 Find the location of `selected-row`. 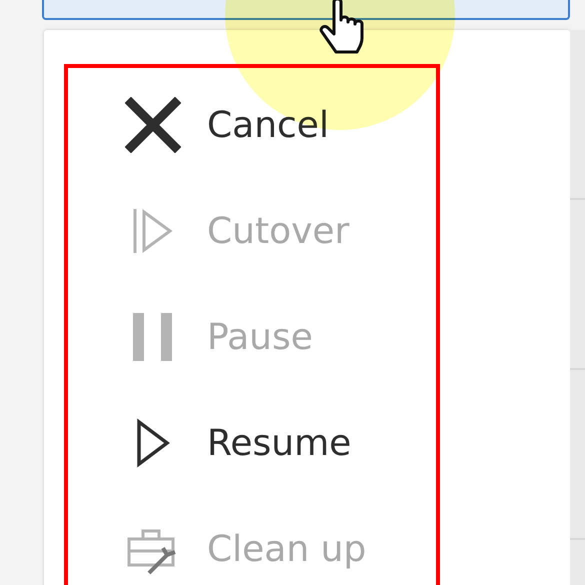

selected-row is located at coordinates (306, 10).